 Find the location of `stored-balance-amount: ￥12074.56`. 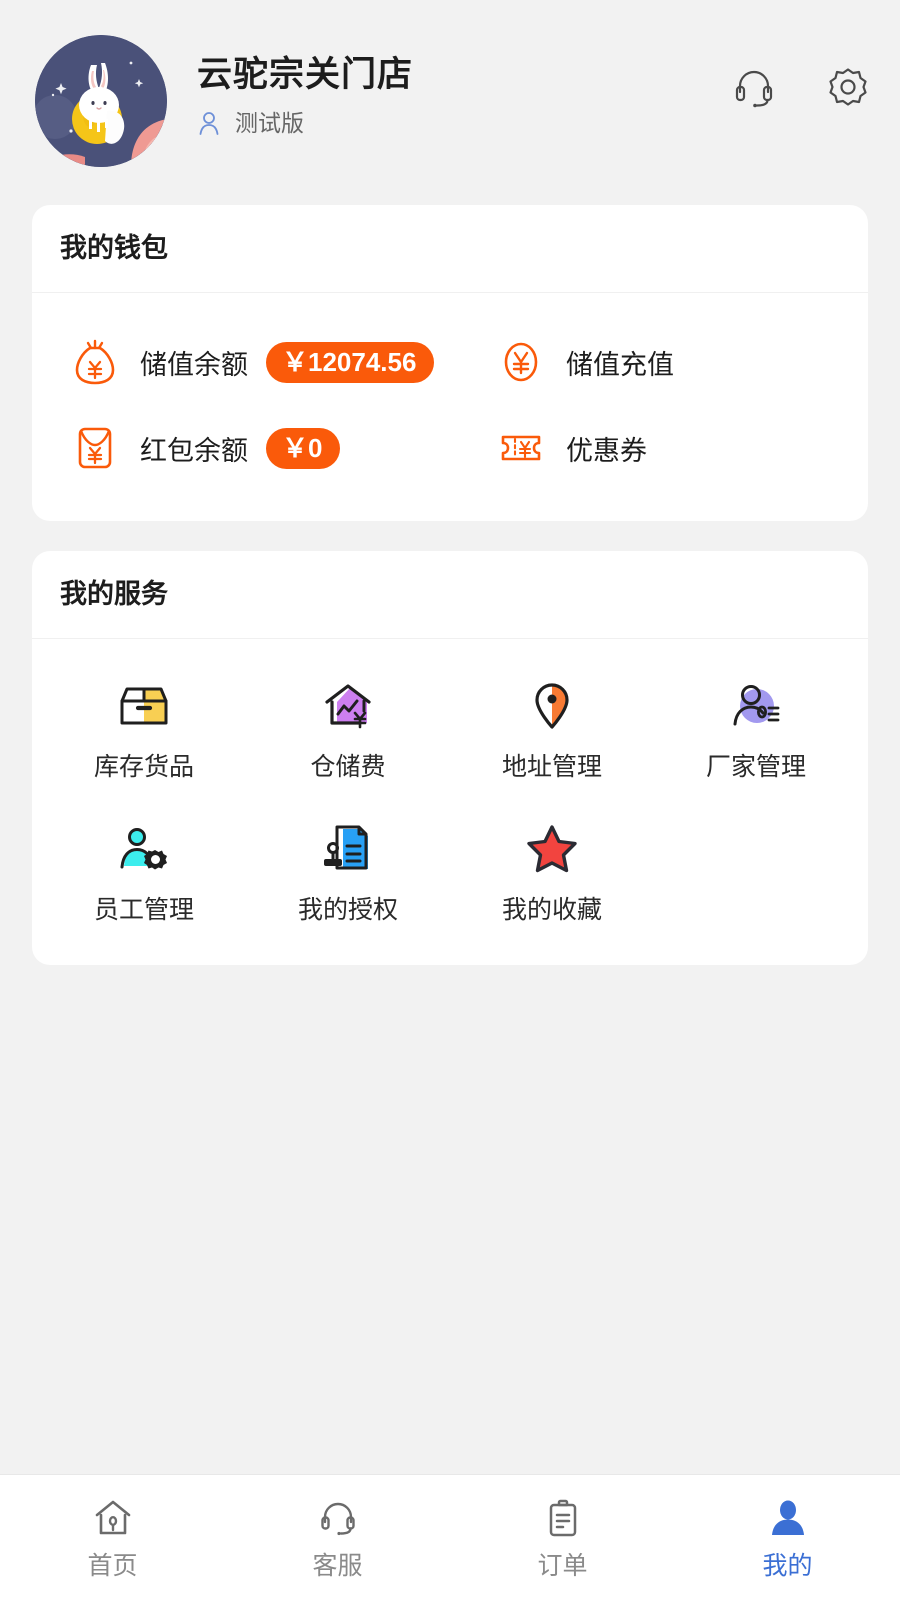

stored-balance-amount: ￥12074.56 is located at coordinates (350, 362).